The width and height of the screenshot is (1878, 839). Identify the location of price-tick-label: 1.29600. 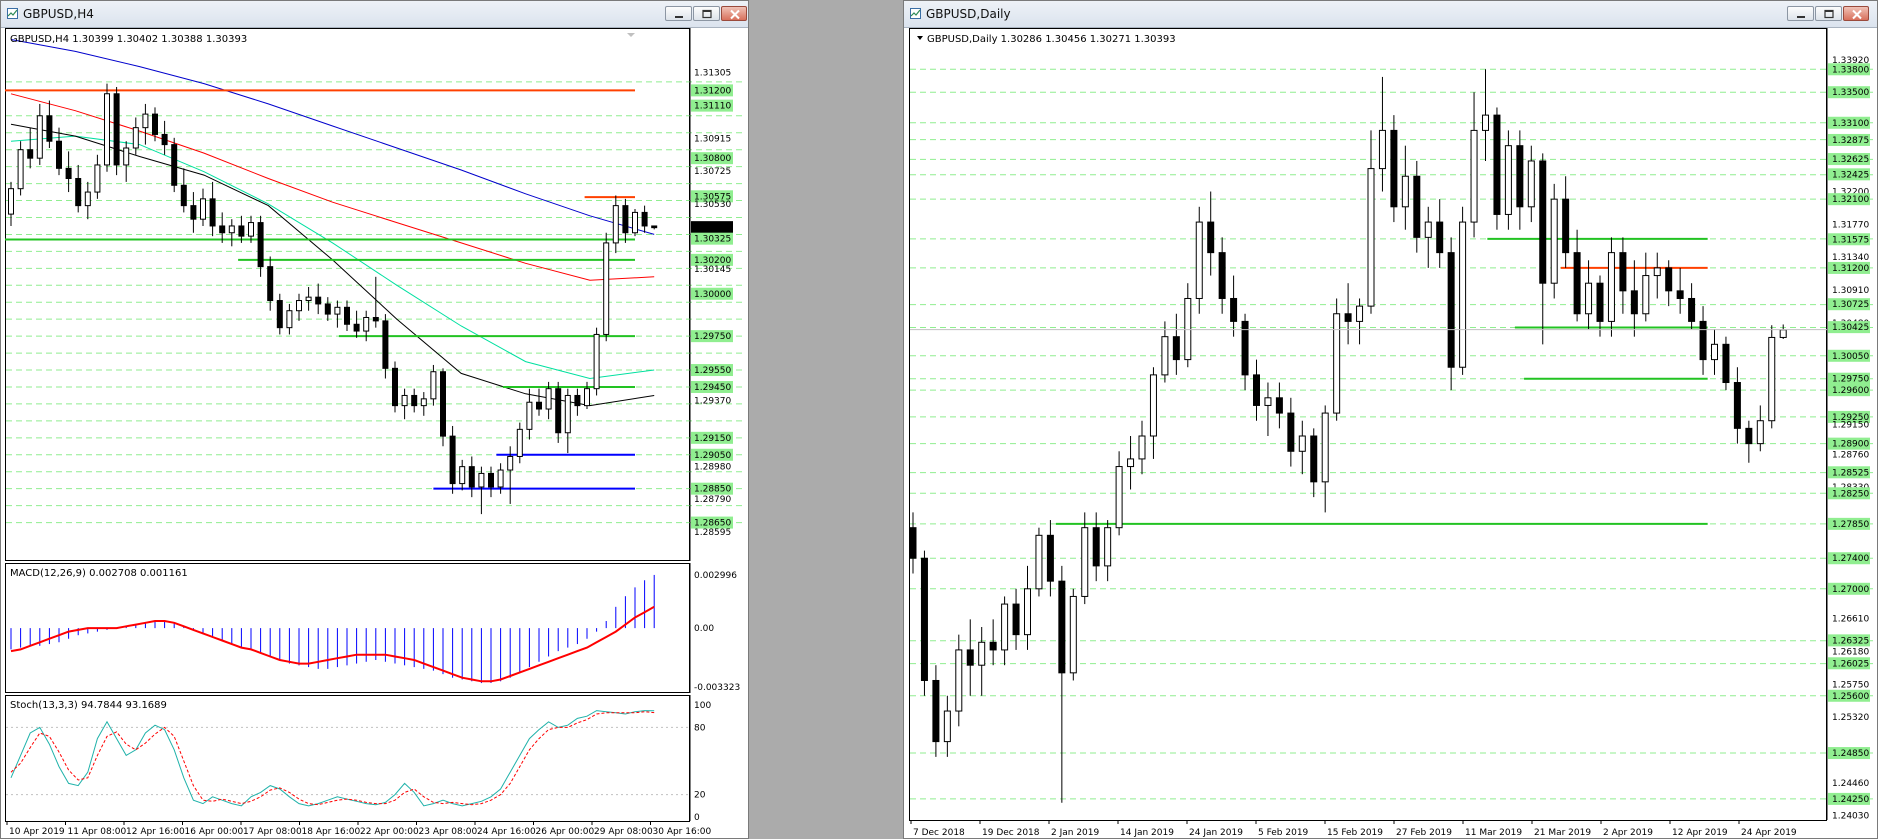
(1850, 391).